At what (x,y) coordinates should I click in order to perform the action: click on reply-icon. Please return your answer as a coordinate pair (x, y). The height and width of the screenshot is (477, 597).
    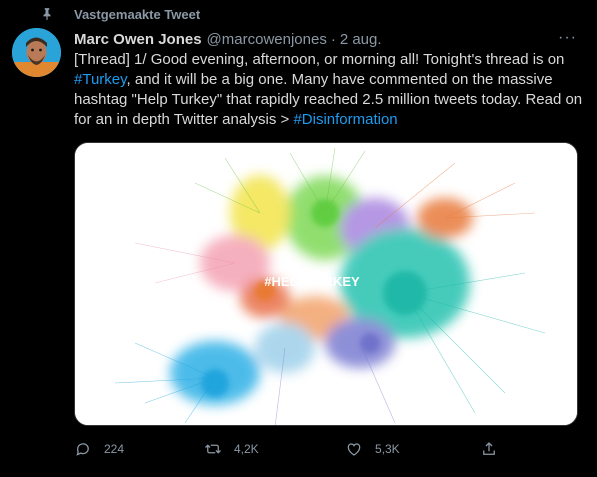
    Looking at the image, I should click on (82, 449).